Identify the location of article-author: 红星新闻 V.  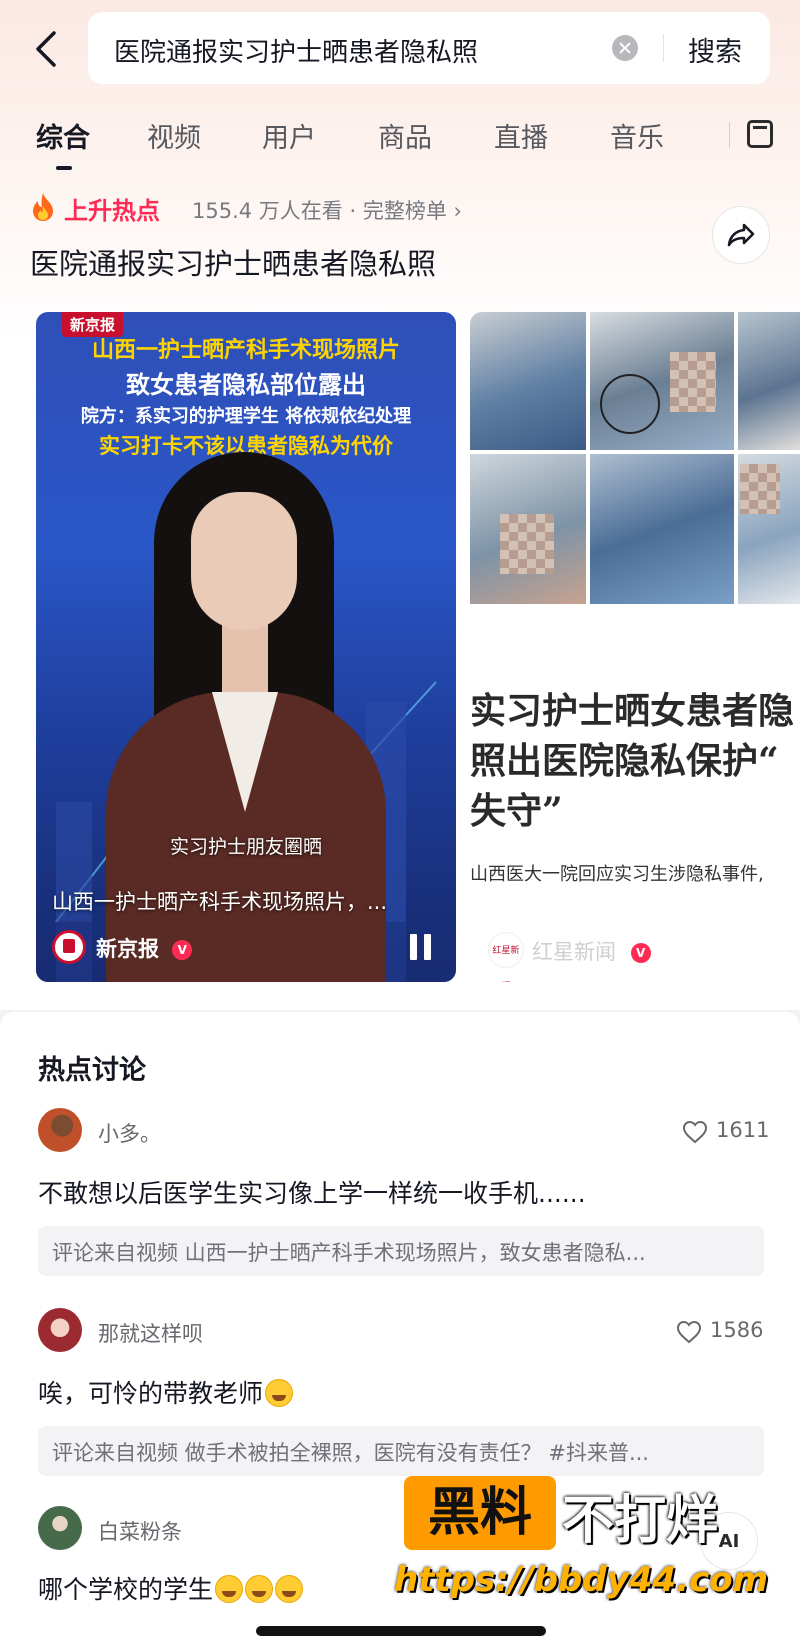
(591, 951).